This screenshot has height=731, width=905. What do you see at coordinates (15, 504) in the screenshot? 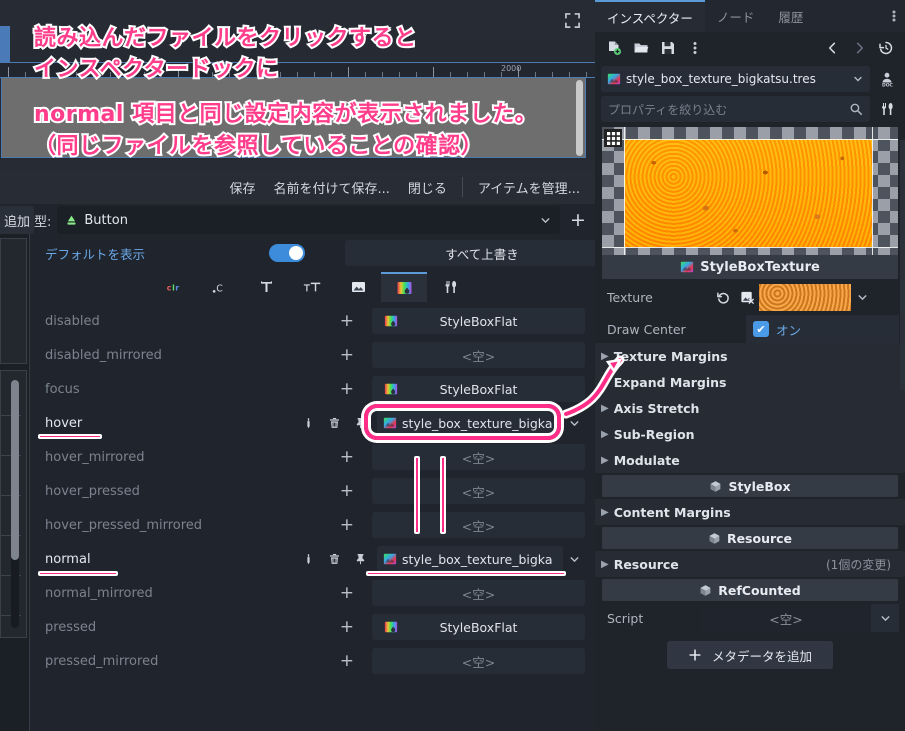
I see `left-dock-scrollbar` at bounding box center [15, 504].